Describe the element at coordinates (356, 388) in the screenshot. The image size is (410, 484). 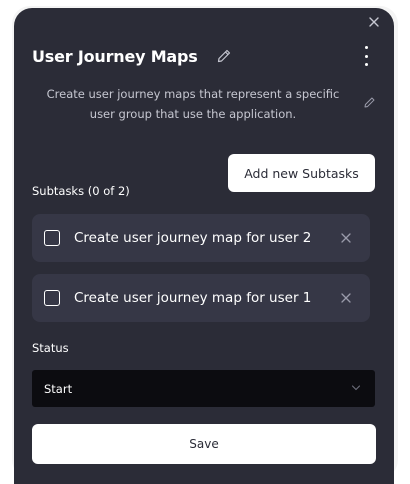
I see `chevron-down-icon` at that location.